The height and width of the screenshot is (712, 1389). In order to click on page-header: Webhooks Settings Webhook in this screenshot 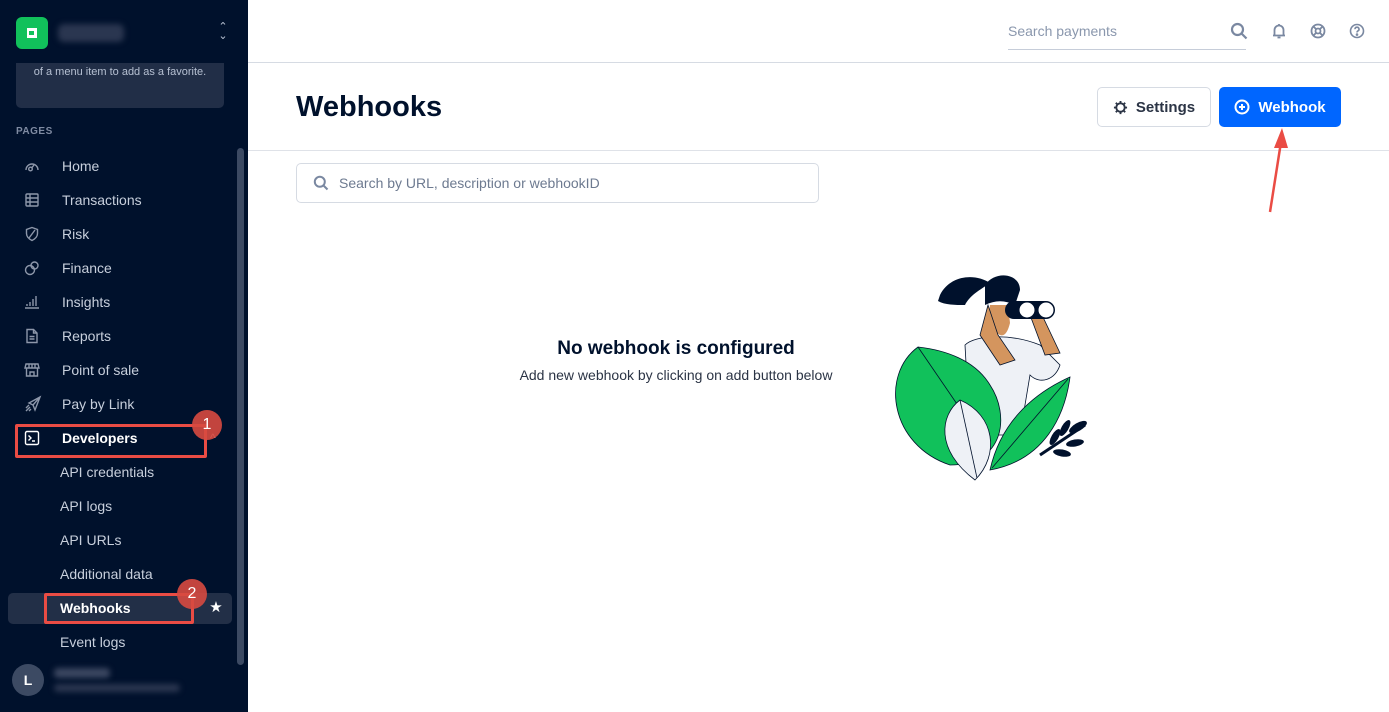, I will do `click(818, 107)`.